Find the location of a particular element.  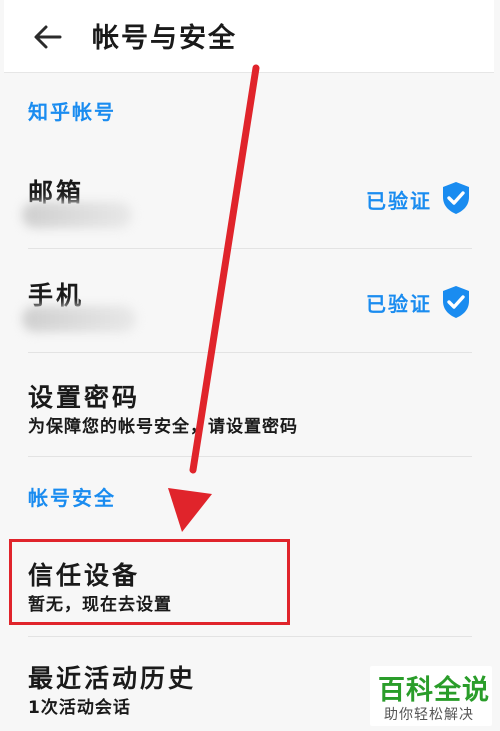

watermark-subtitle: 助你轻松解决 is located at coordinates (429, 715).